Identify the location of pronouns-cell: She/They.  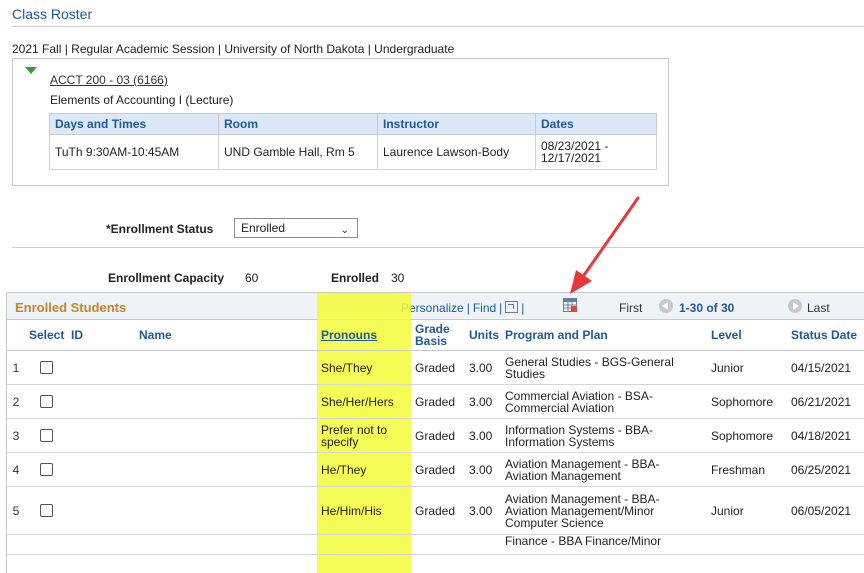
(364, 367).